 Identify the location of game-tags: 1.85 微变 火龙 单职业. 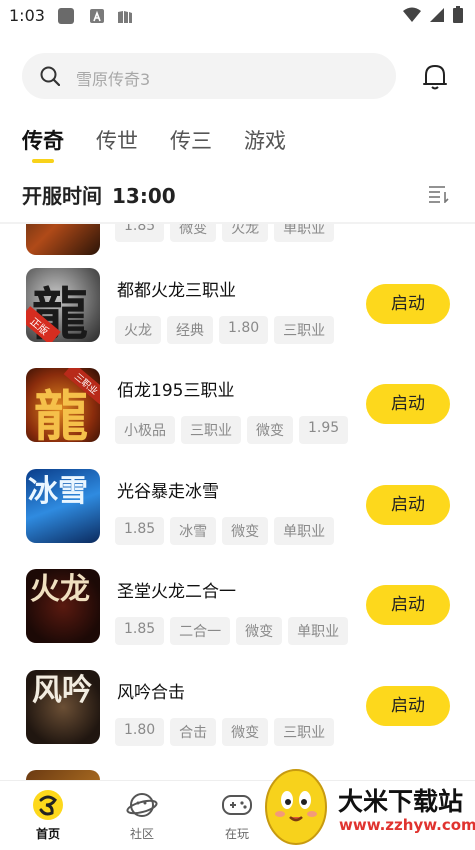
(225, 233).